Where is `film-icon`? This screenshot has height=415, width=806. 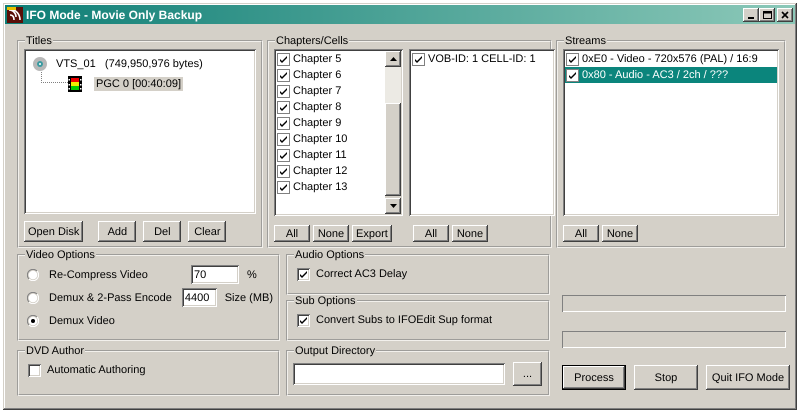 film-icon is located at coordinates (75, 84).